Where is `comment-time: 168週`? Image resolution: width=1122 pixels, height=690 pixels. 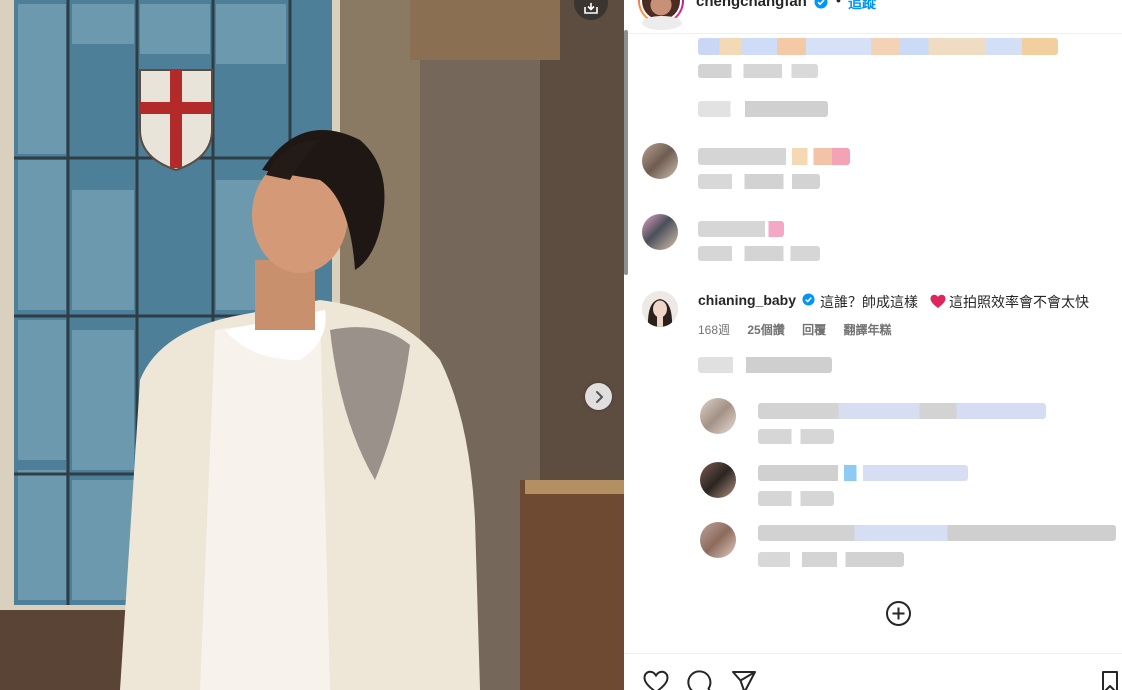 comment-time: 168週 is located at coordinates (714, 330).